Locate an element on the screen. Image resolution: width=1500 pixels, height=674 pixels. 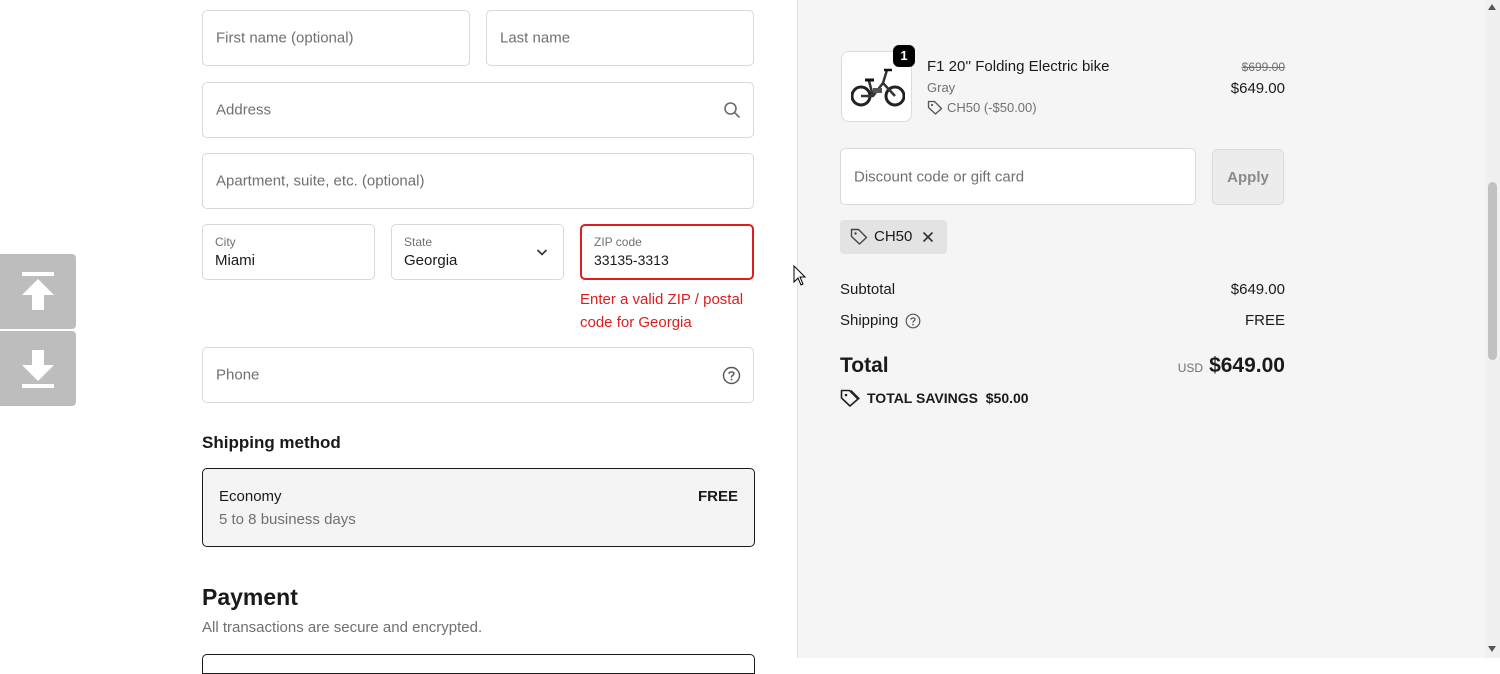
city-value: Miami is located at coordinates (235, 260).